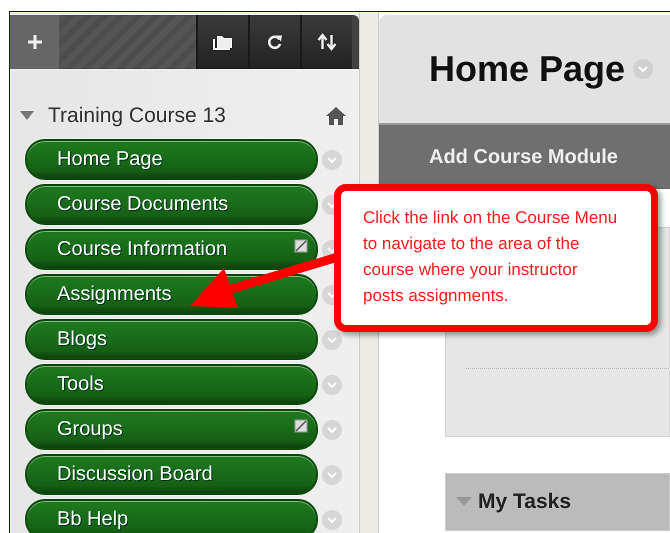  Describe the element at coordinates (137, 116) in the screenshot. I see `course-title: Training Course 13` at that location.